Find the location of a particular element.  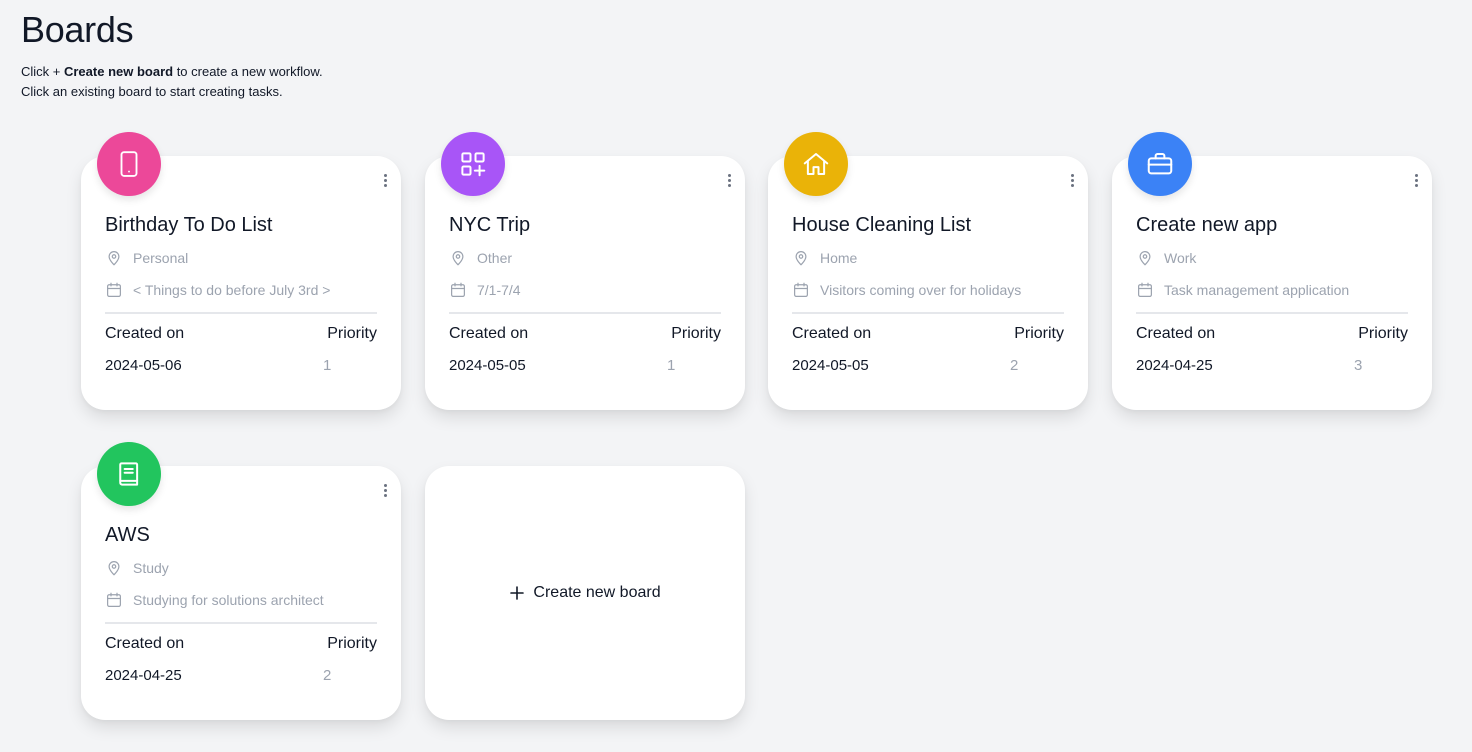

board-category: Home is located at coordinates (824, 258).